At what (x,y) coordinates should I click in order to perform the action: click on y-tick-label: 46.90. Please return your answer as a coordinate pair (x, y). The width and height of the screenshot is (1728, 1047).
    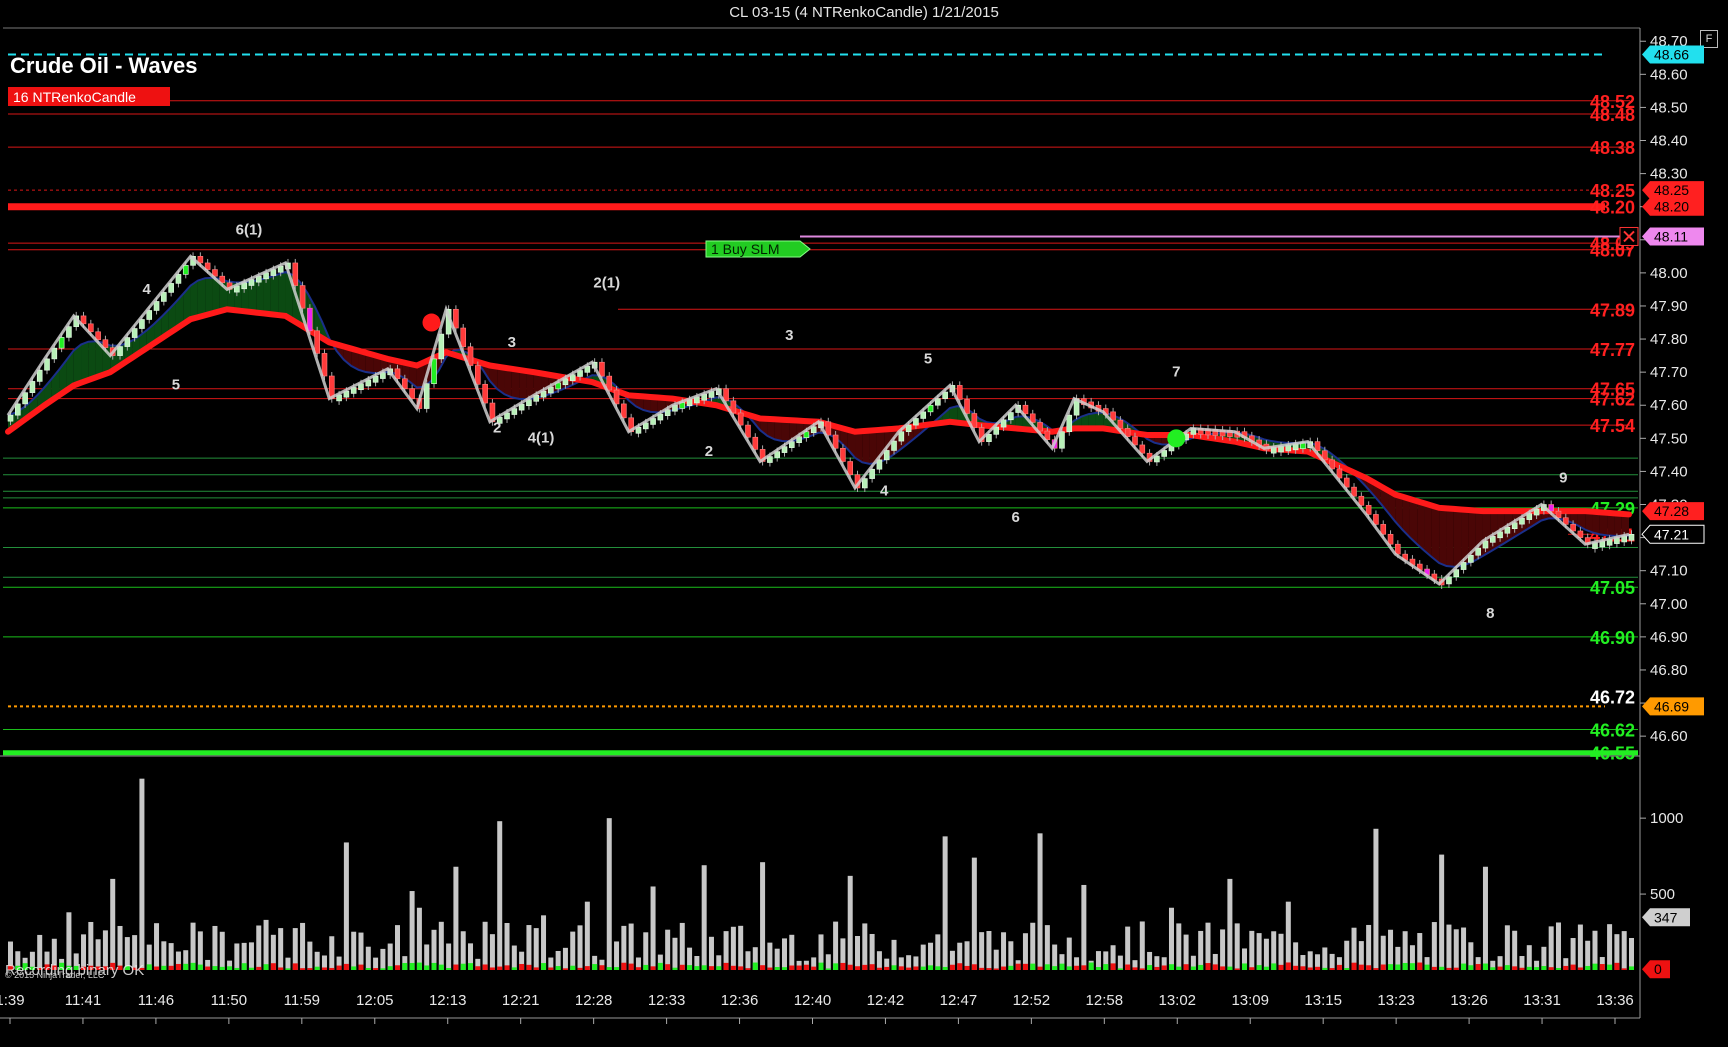
    Looking at the image, I should click on (1669, 637).